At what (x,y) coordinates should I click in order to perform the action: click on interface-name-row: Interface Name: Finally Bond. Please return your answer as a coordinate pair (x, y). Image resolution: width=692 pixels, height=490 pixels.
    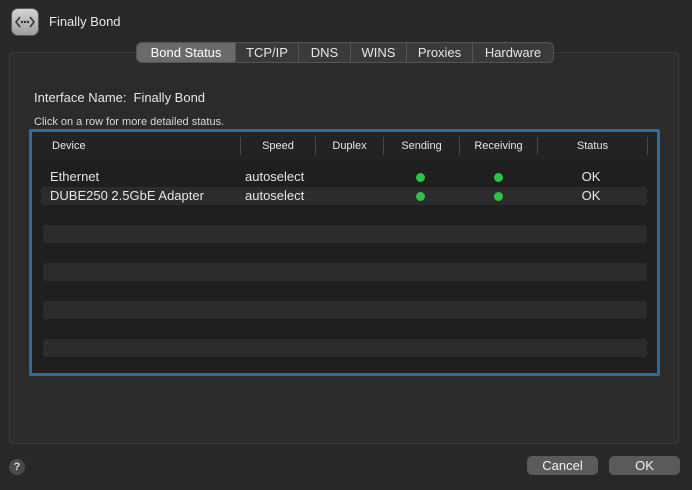
    Looking at the image, I should click on (119, 97).